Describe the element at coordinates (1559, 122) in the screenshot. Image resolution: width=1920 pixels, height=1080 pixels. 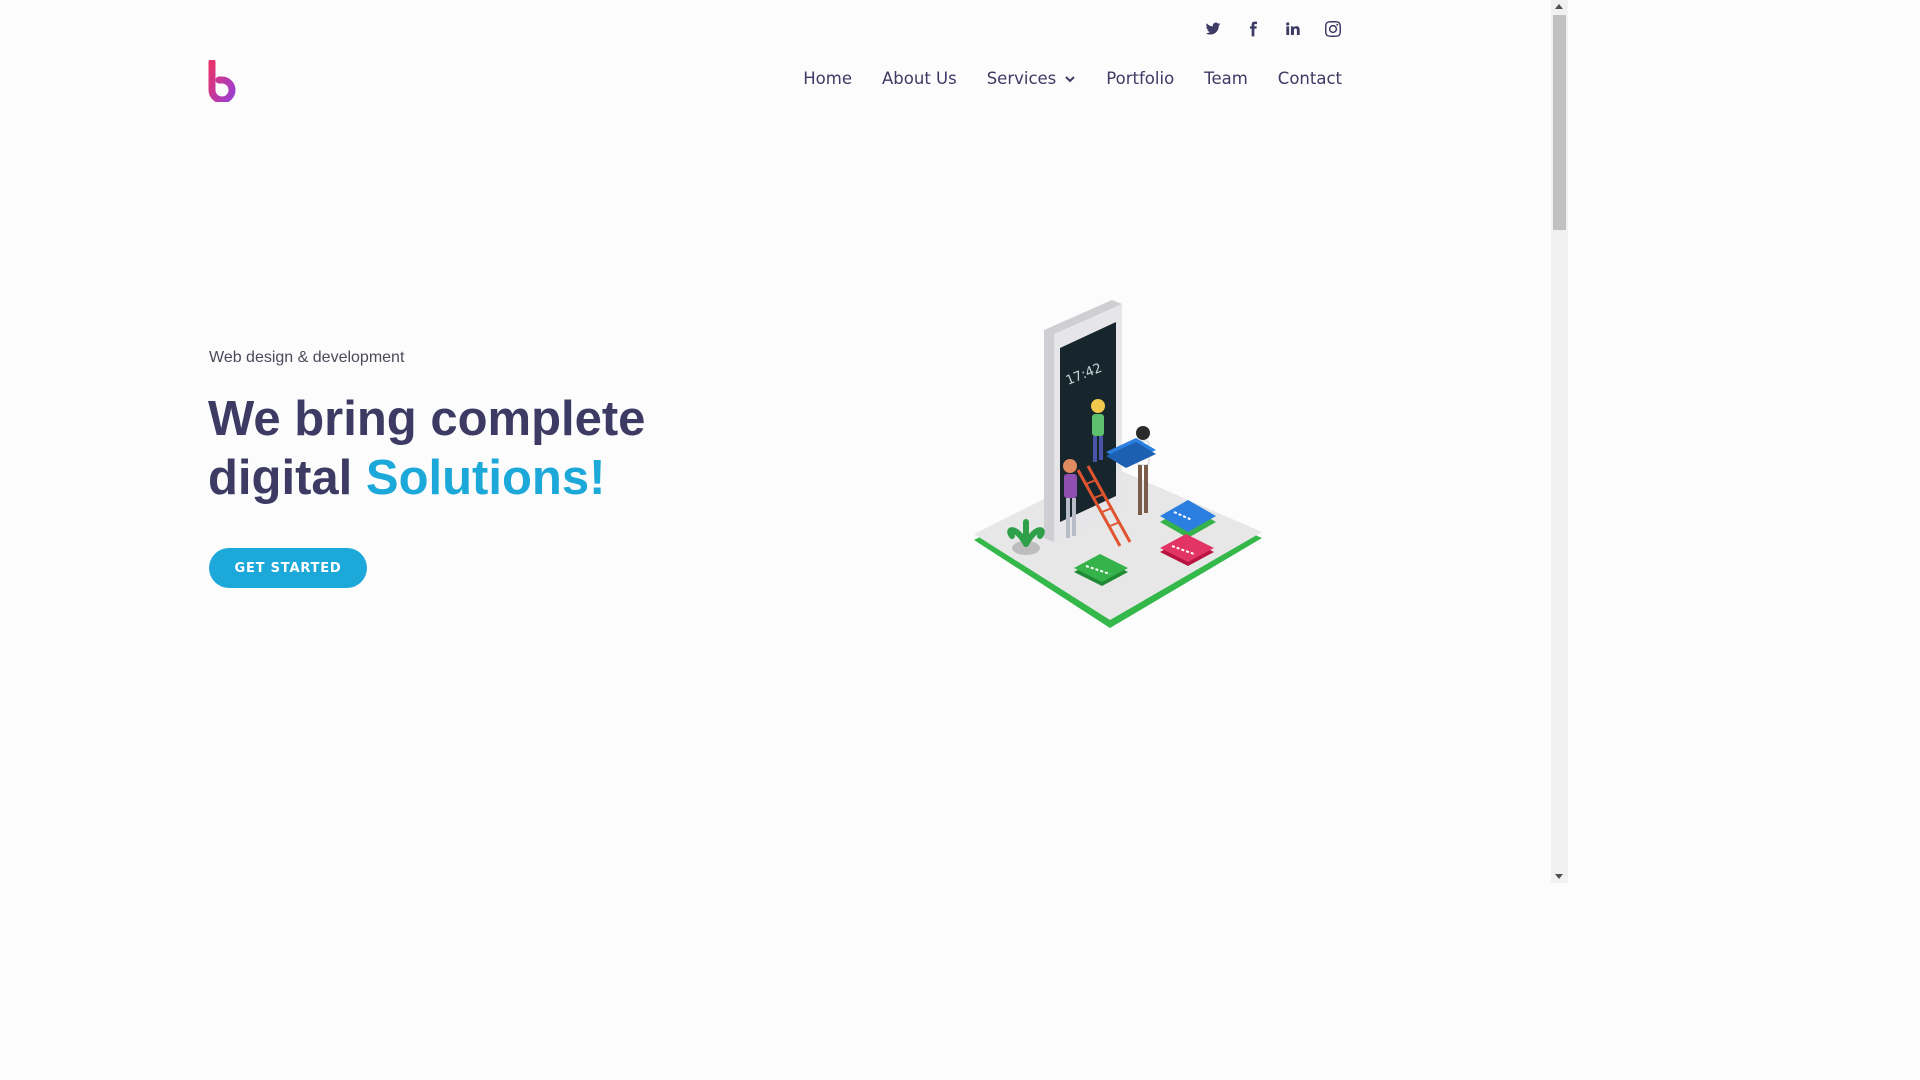
I see `scrollbar-thumb` at that location.